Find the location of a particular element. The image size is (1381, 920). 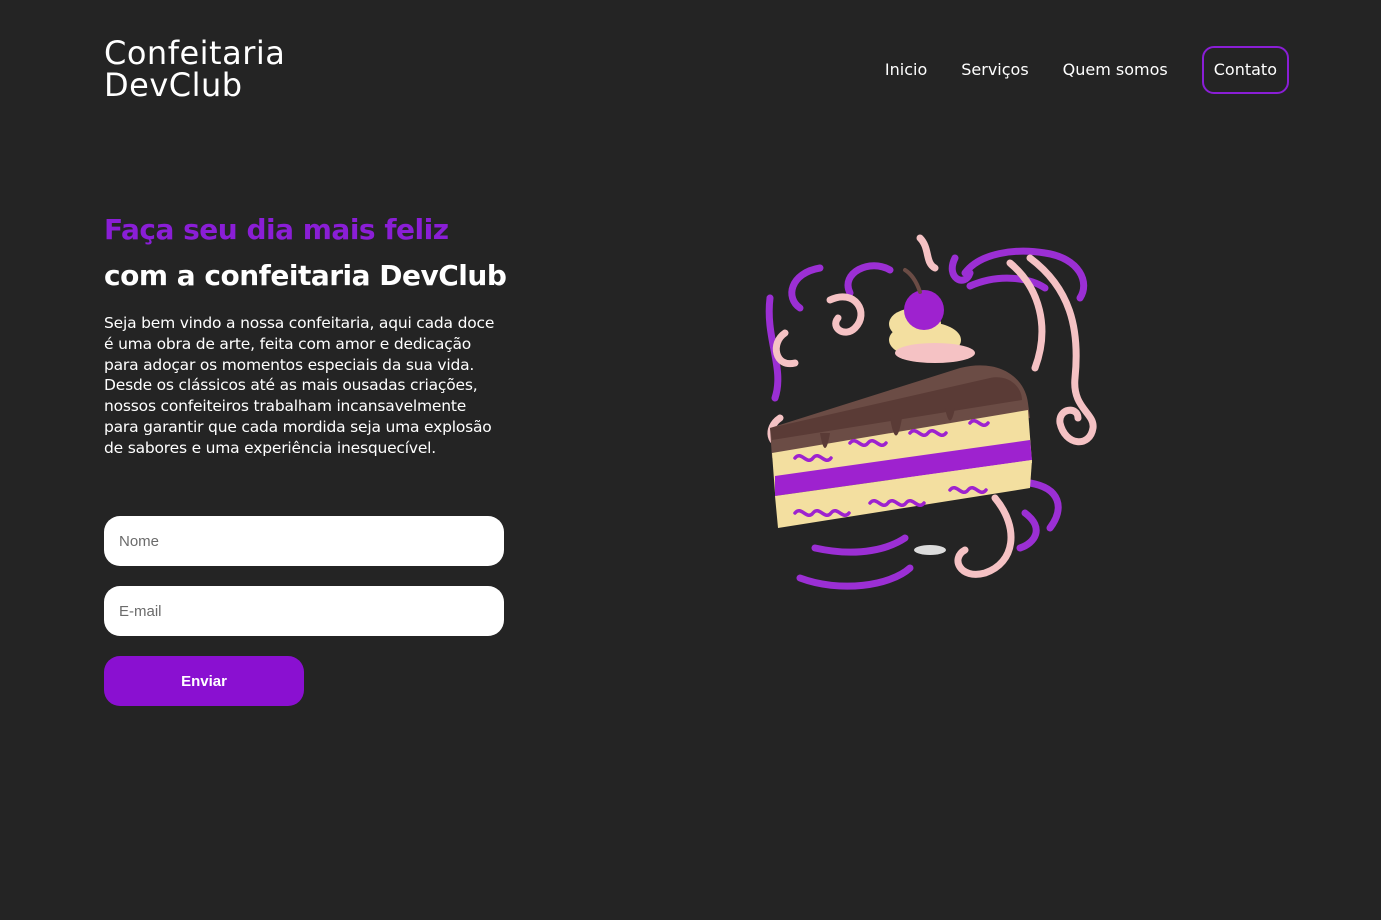

brand-logo: Confeitaria DevClub is located at coordinates (194, 69).